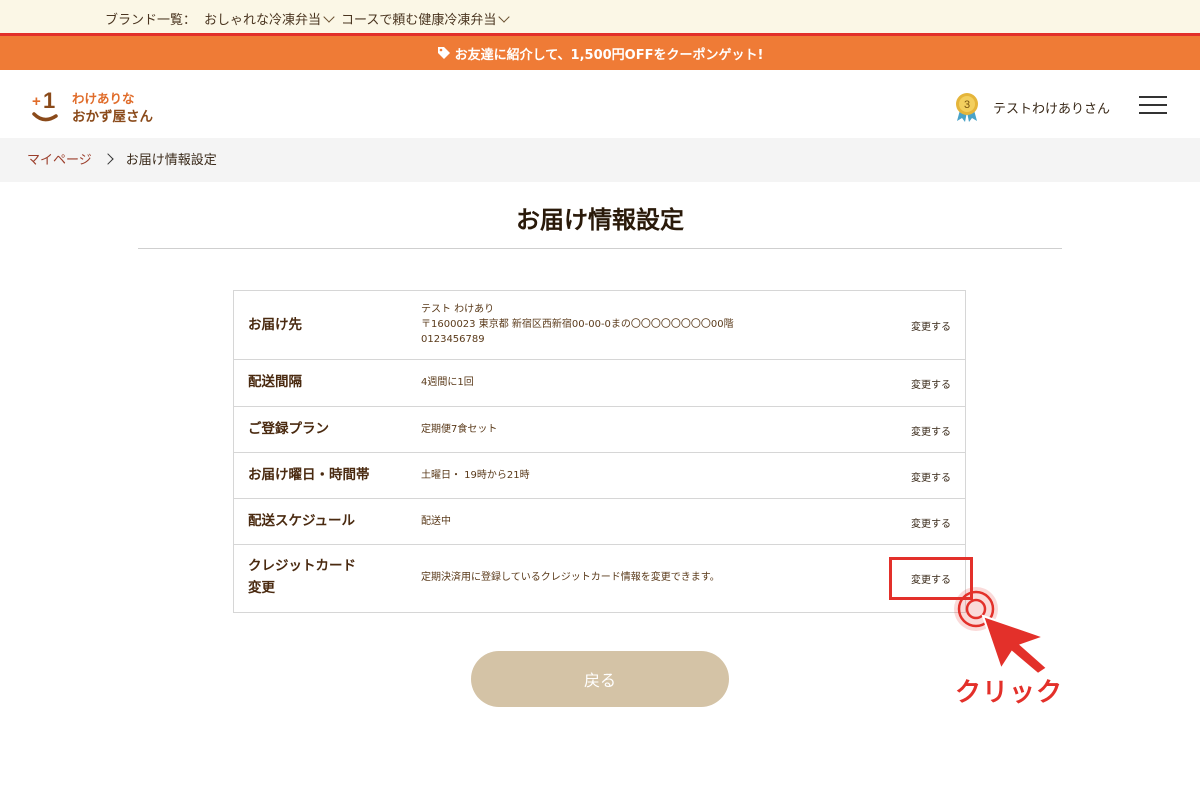  What do you see at coordinates (600, 18) in the screenshot?
I see `brand-bar: ブランド一覧： おしゃれな冷凍弁当 コースで頼む健康冷凍弁当` at bounding box center [600, 18].